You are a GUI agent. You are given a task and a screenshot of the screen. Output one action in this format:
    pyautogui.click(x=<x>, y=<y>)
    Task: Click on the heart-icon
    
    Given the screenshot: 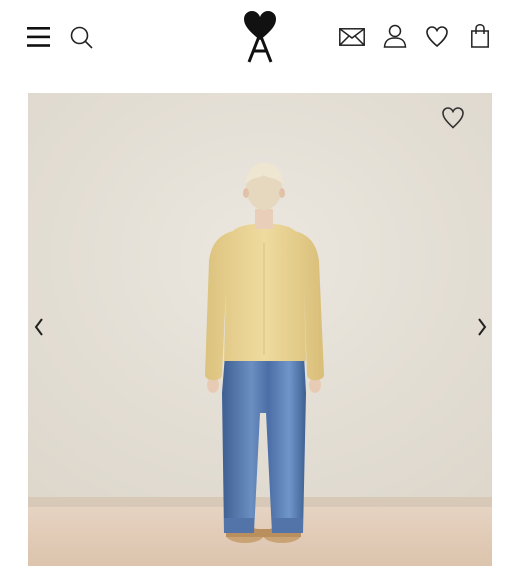 What is the action you would take?
    pyautogui.click(x=437, y=37)
    